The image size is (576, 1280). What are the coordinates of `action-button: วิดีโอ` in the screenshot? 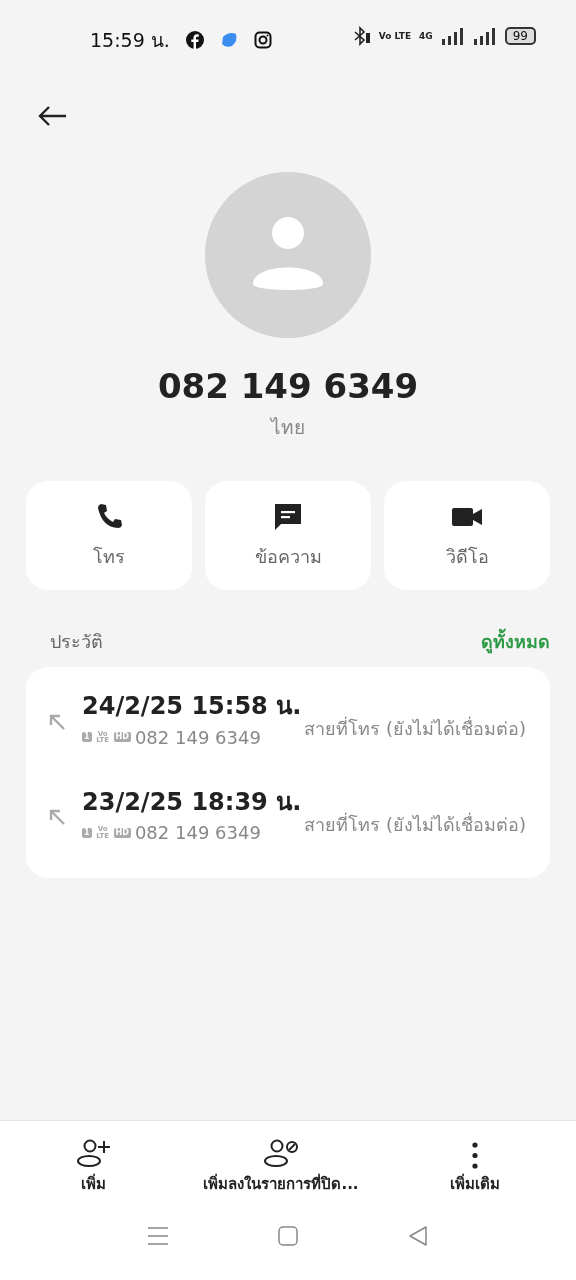 It's located at (467, 536).